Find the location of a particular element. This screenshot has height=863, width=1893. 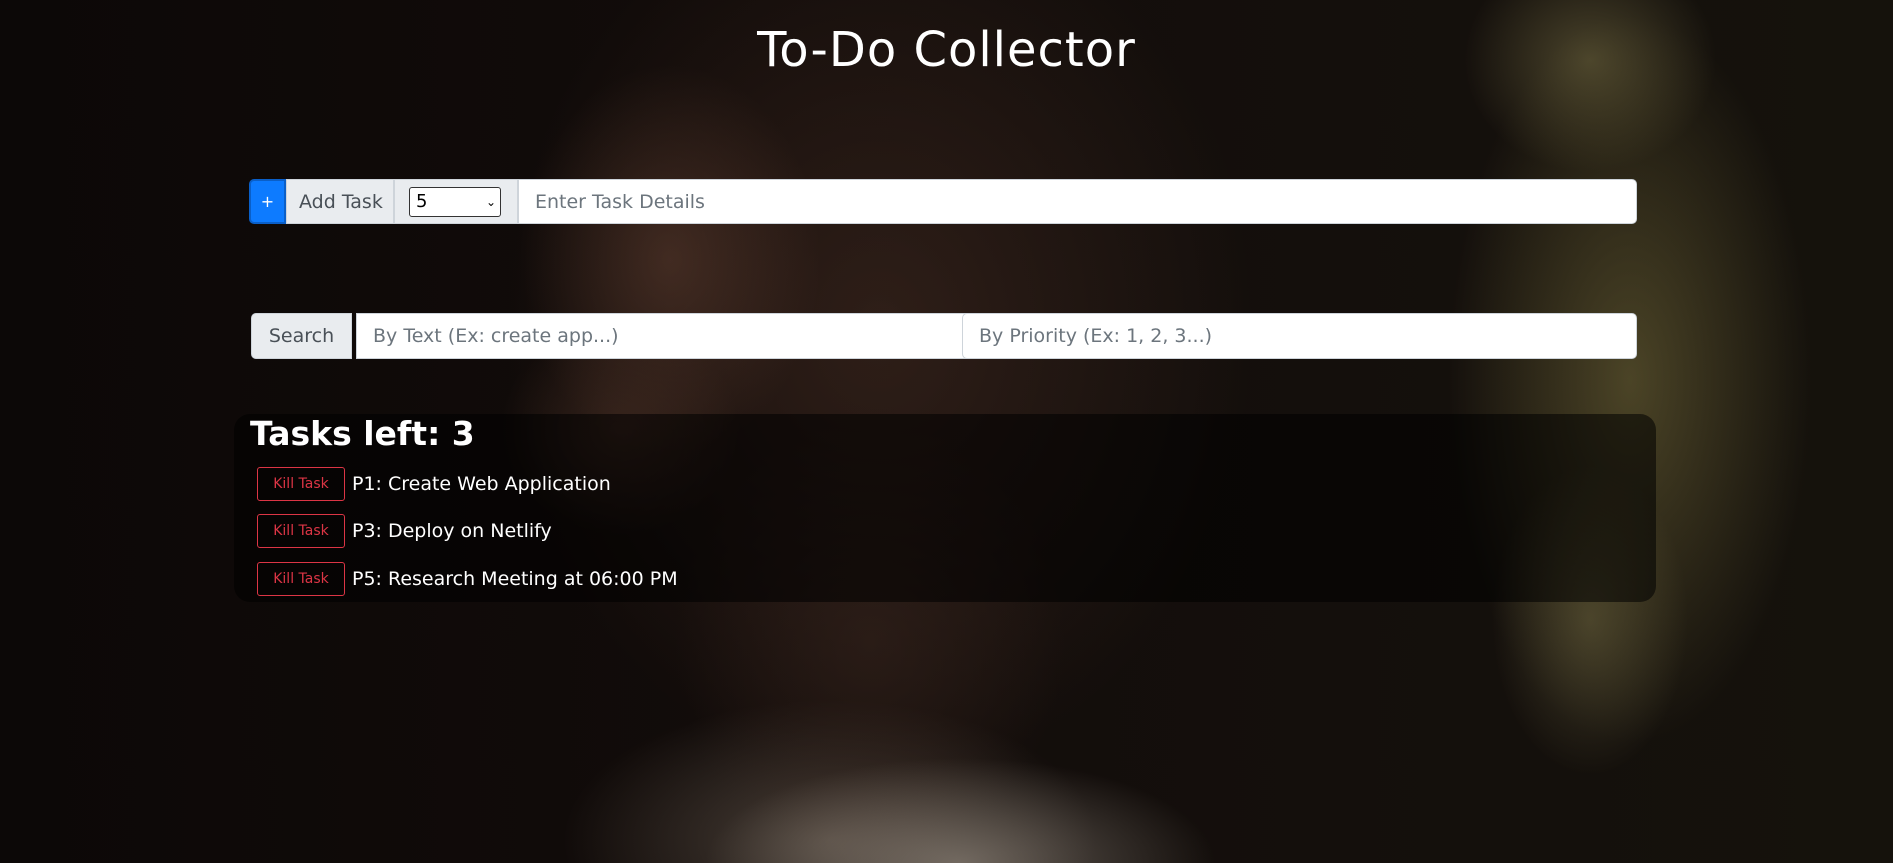

priority-select: 5 ⌄ is located at coordinates (455, 201).